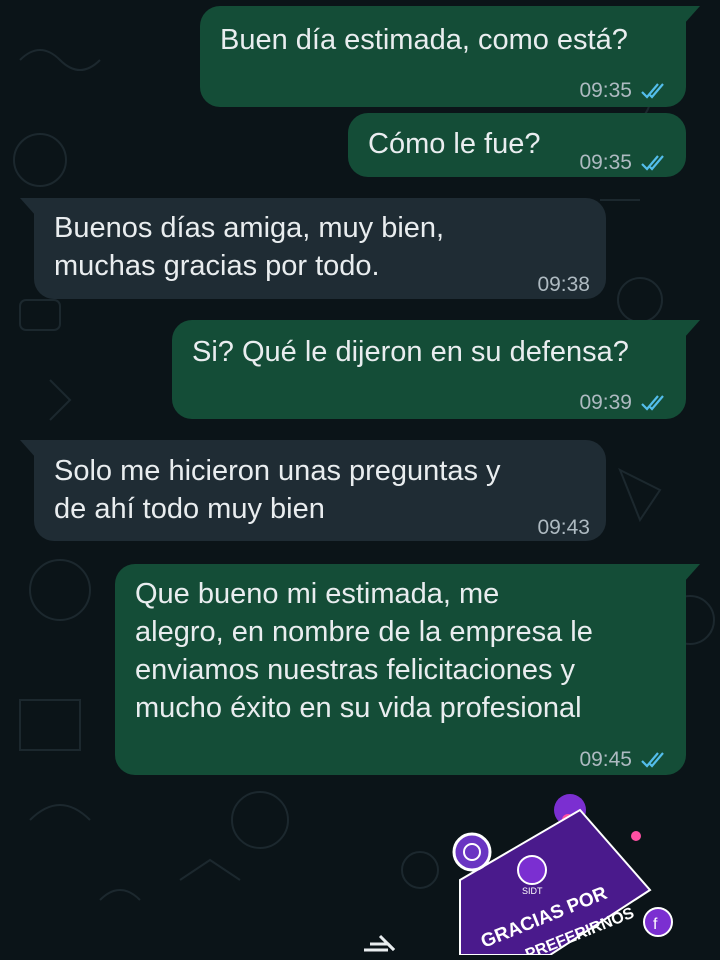 Image resolution: width=720 pixels, height=960 pixels. Describe the element at coordinates (189, 509) in the screenshot. I see `message-text-line: de ahí todo muy bien` at that location.